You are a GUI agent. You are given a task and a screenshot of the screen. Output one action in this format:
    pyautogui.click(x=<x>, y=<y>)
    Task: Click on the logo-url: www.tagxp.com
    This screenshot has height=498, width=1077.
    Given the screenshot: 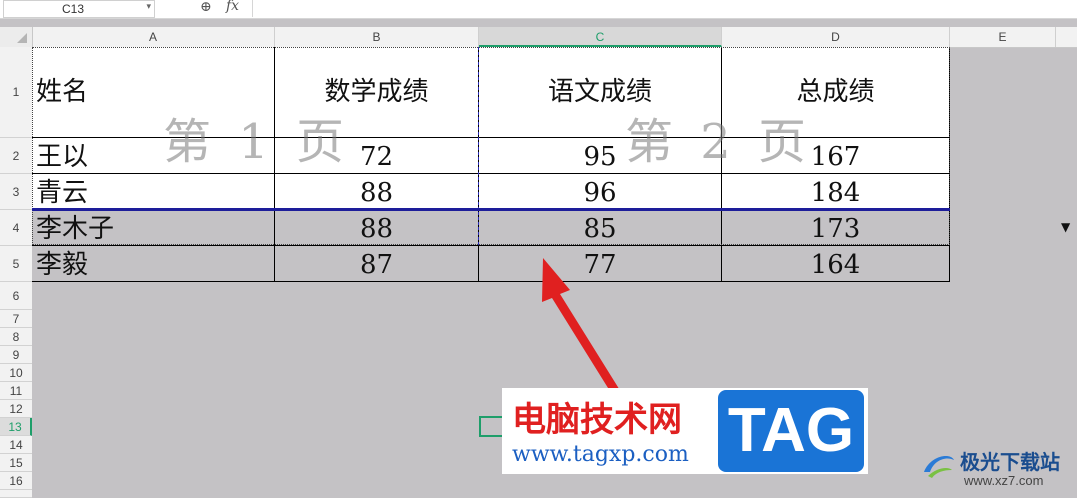 What is the action you would take?
    pyautogui.click(x=600, y=454)
    